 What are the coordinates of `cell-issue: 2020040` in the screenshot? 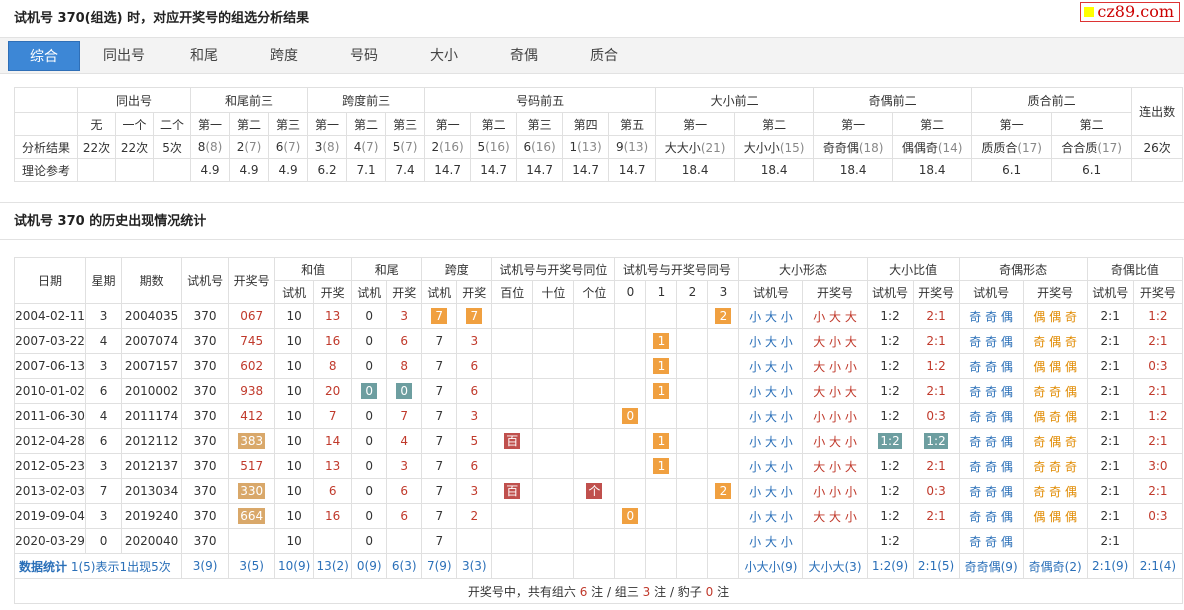 It's located at (152, 541).